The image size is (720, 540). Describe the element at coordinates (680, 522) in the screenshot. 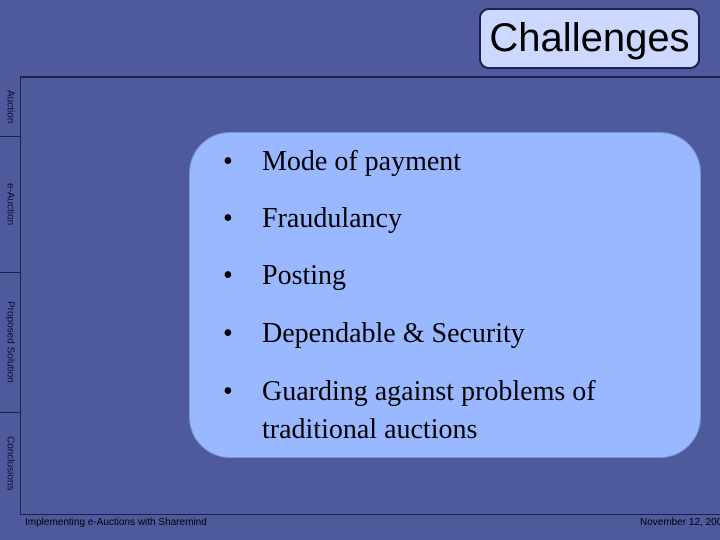

I see `footer-date: November 12, 200` at that location.